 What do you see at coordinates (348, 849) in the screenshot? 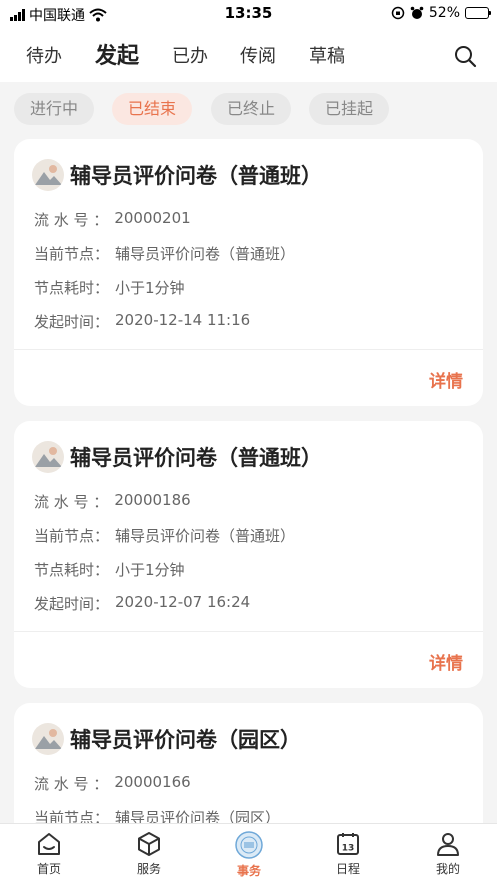
I see `calendar-badge: 13` at bounding box center [348, 849].